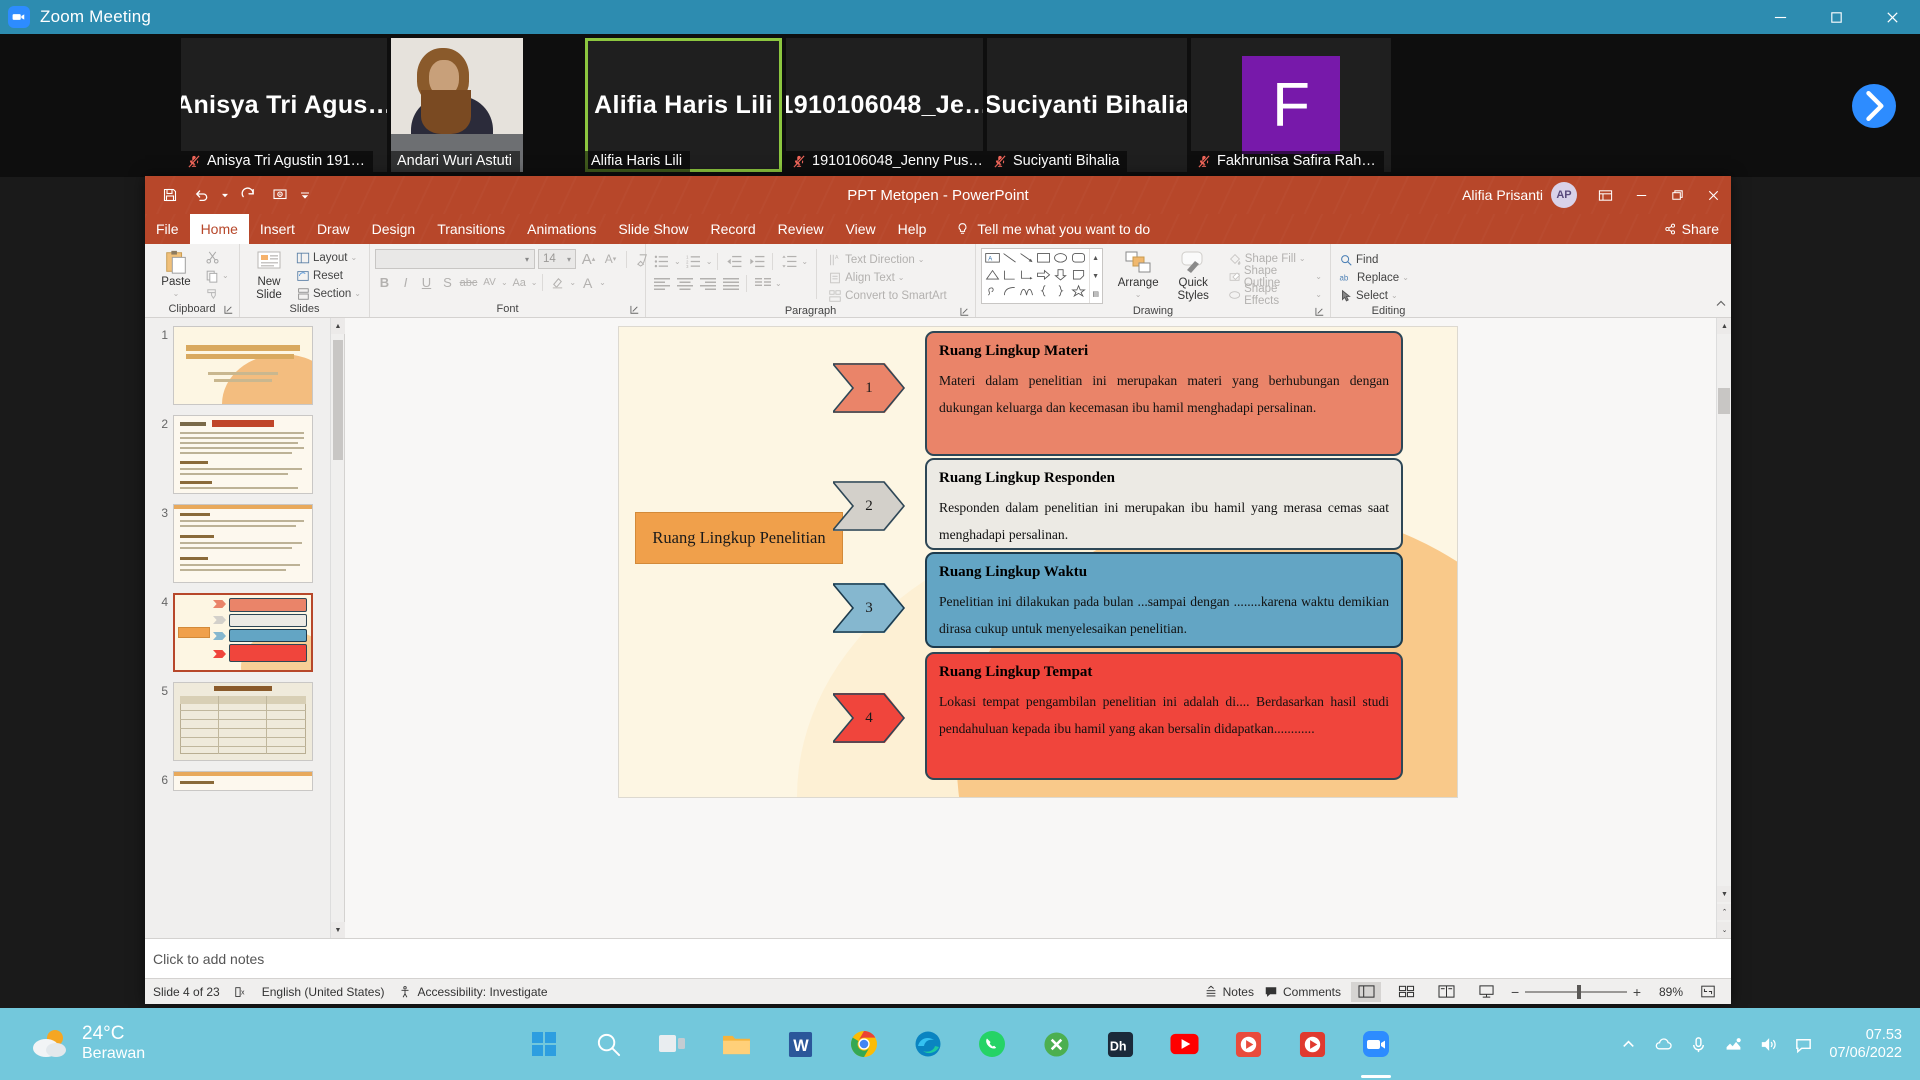 Image resolution: width=1920 pixels, height=1080 pixels. What do you see at coordinates (1721, 306) in the screenshot?
I see `collapse-ribbon-button` at bounding box center [1721, 306].